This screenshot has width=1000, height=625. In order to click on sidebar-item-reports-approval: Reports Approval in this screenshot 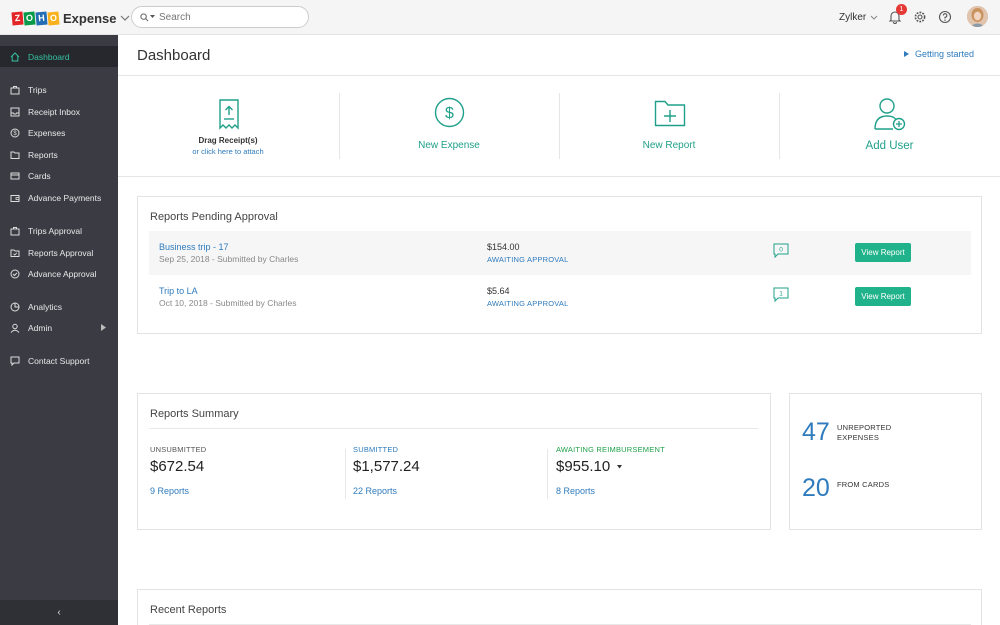, I will do `click(59, 252)`.